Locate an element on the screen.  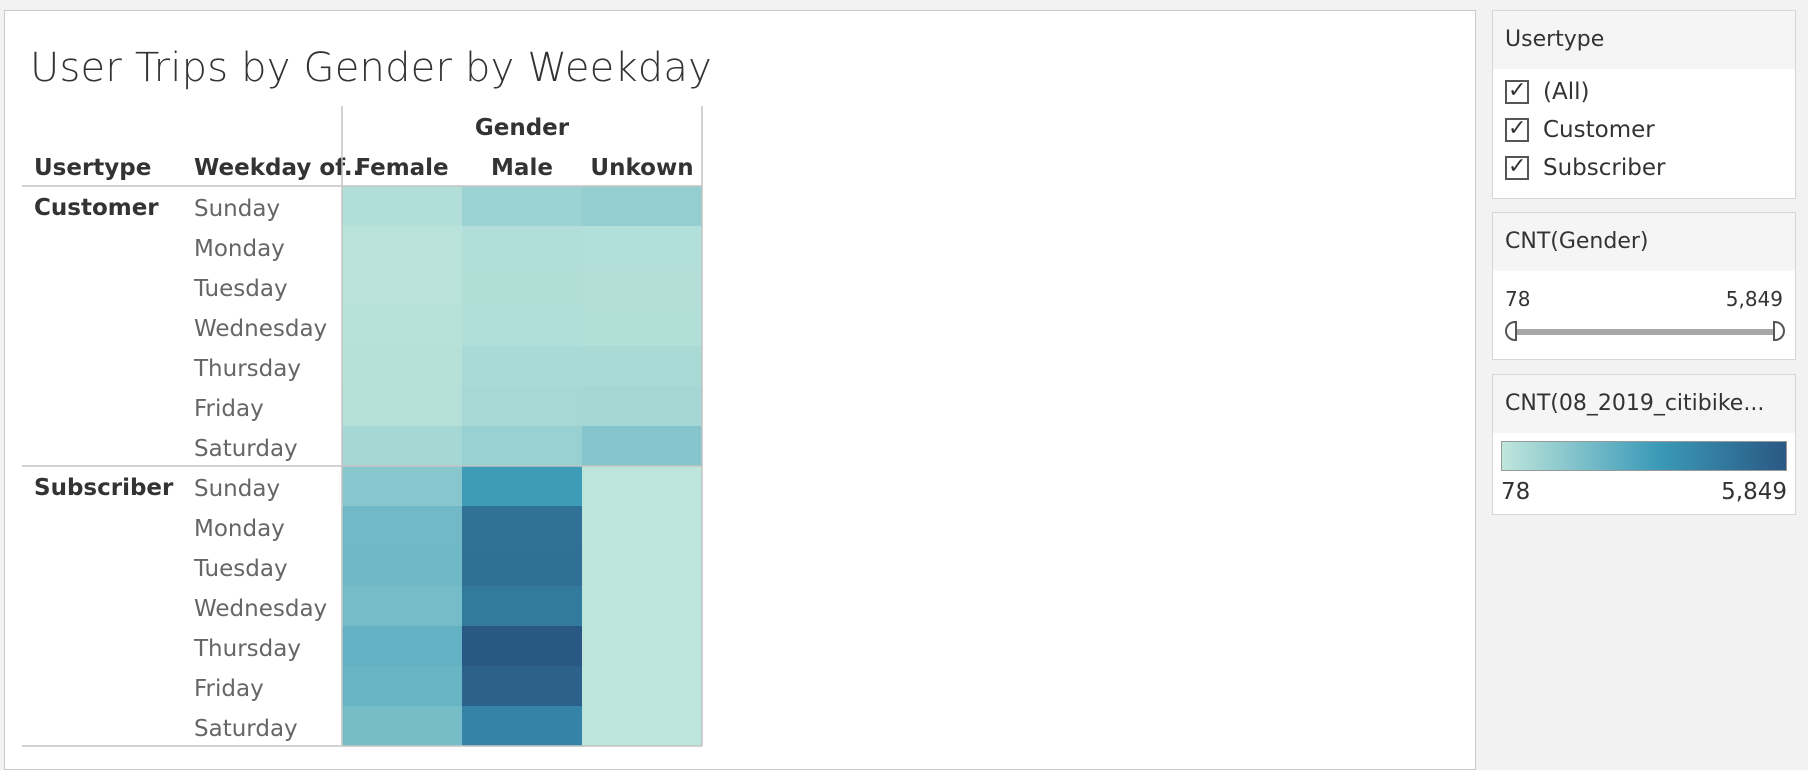
range-slider-max-handle is located at coordinates (1779, 331).